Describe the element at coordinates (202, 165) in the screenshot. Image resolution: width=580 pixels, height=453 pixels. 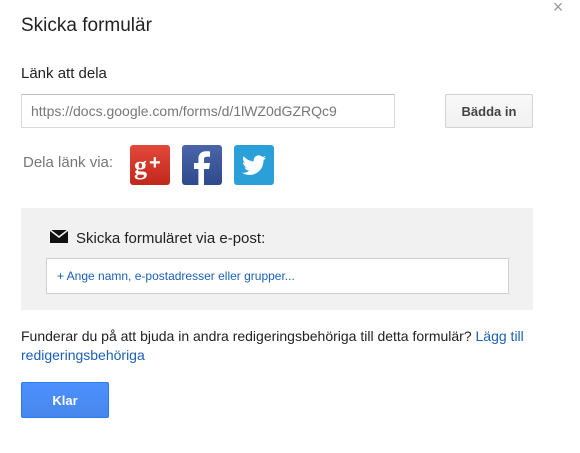
I see `facebook-icon` at that location.